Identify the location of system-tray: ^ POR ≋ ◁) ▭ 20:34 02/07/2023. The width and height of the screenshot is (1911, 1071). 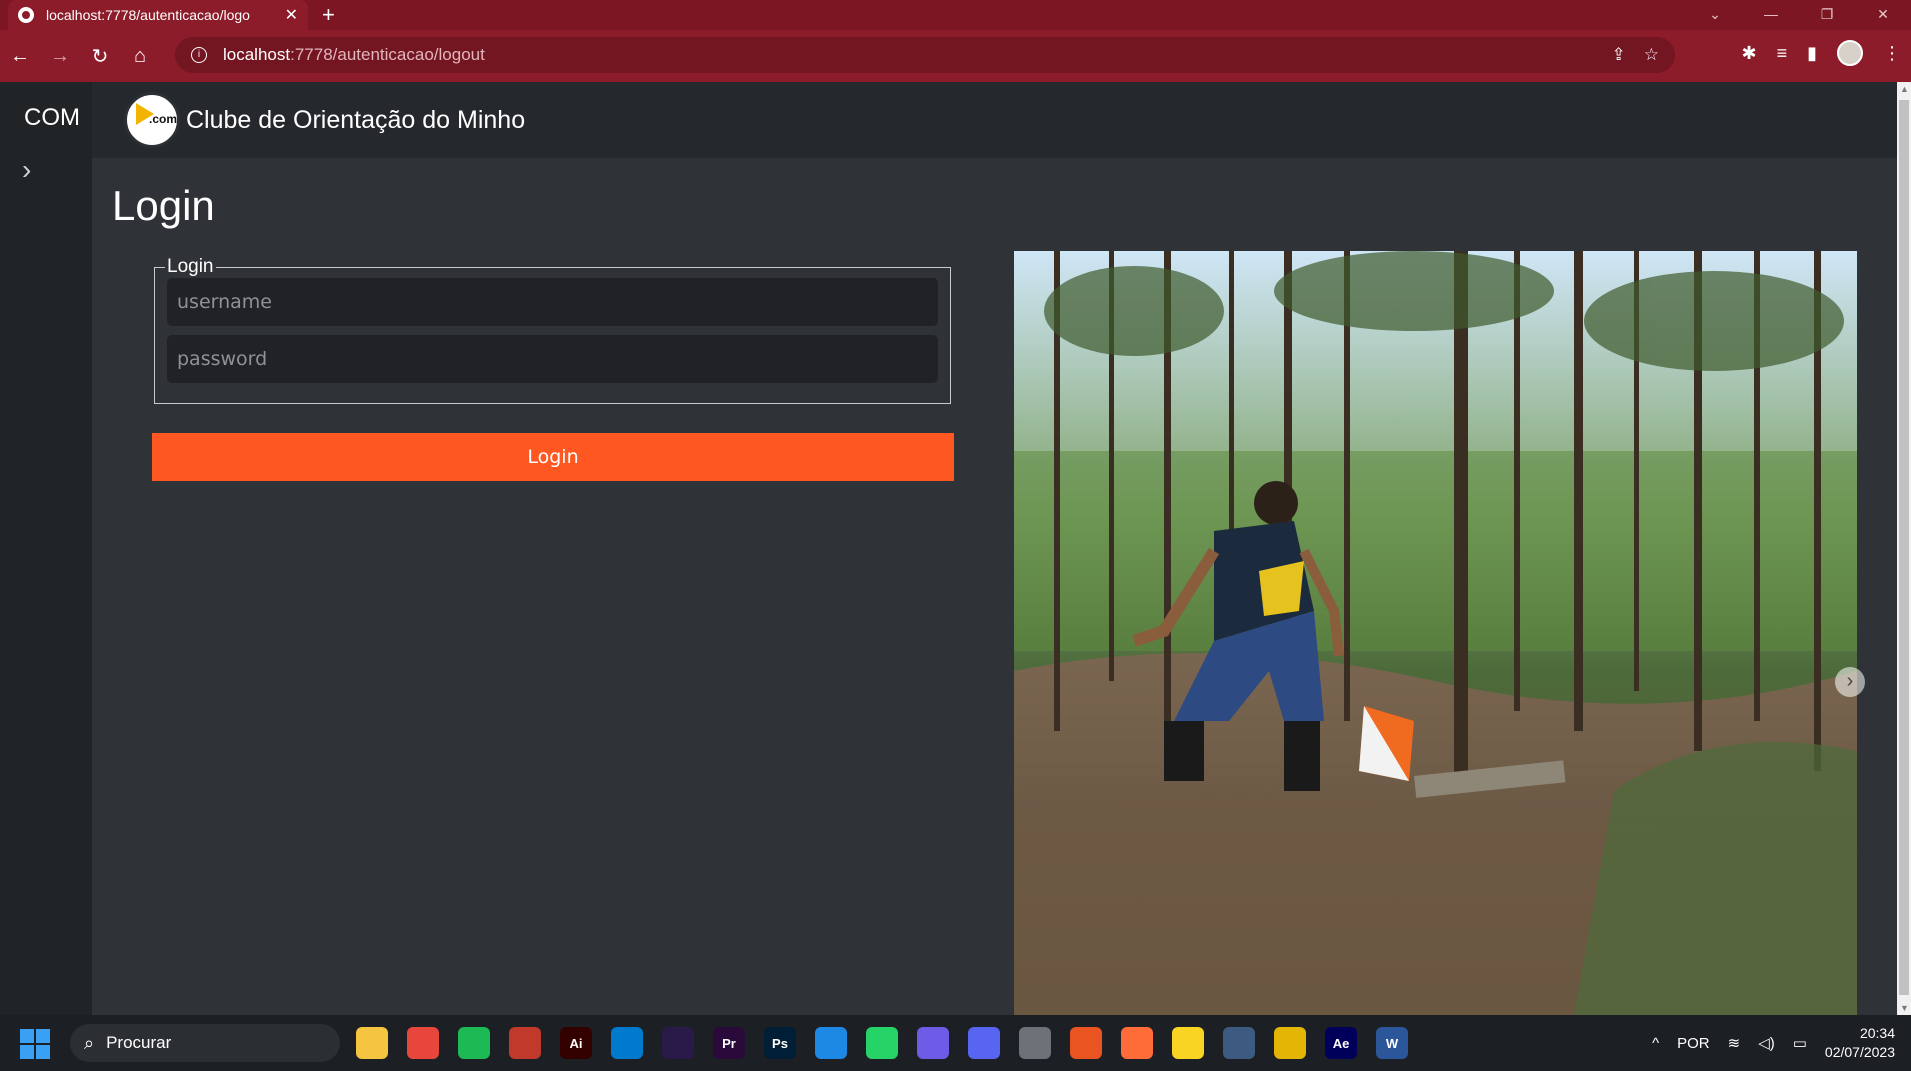
(1773, 1043).